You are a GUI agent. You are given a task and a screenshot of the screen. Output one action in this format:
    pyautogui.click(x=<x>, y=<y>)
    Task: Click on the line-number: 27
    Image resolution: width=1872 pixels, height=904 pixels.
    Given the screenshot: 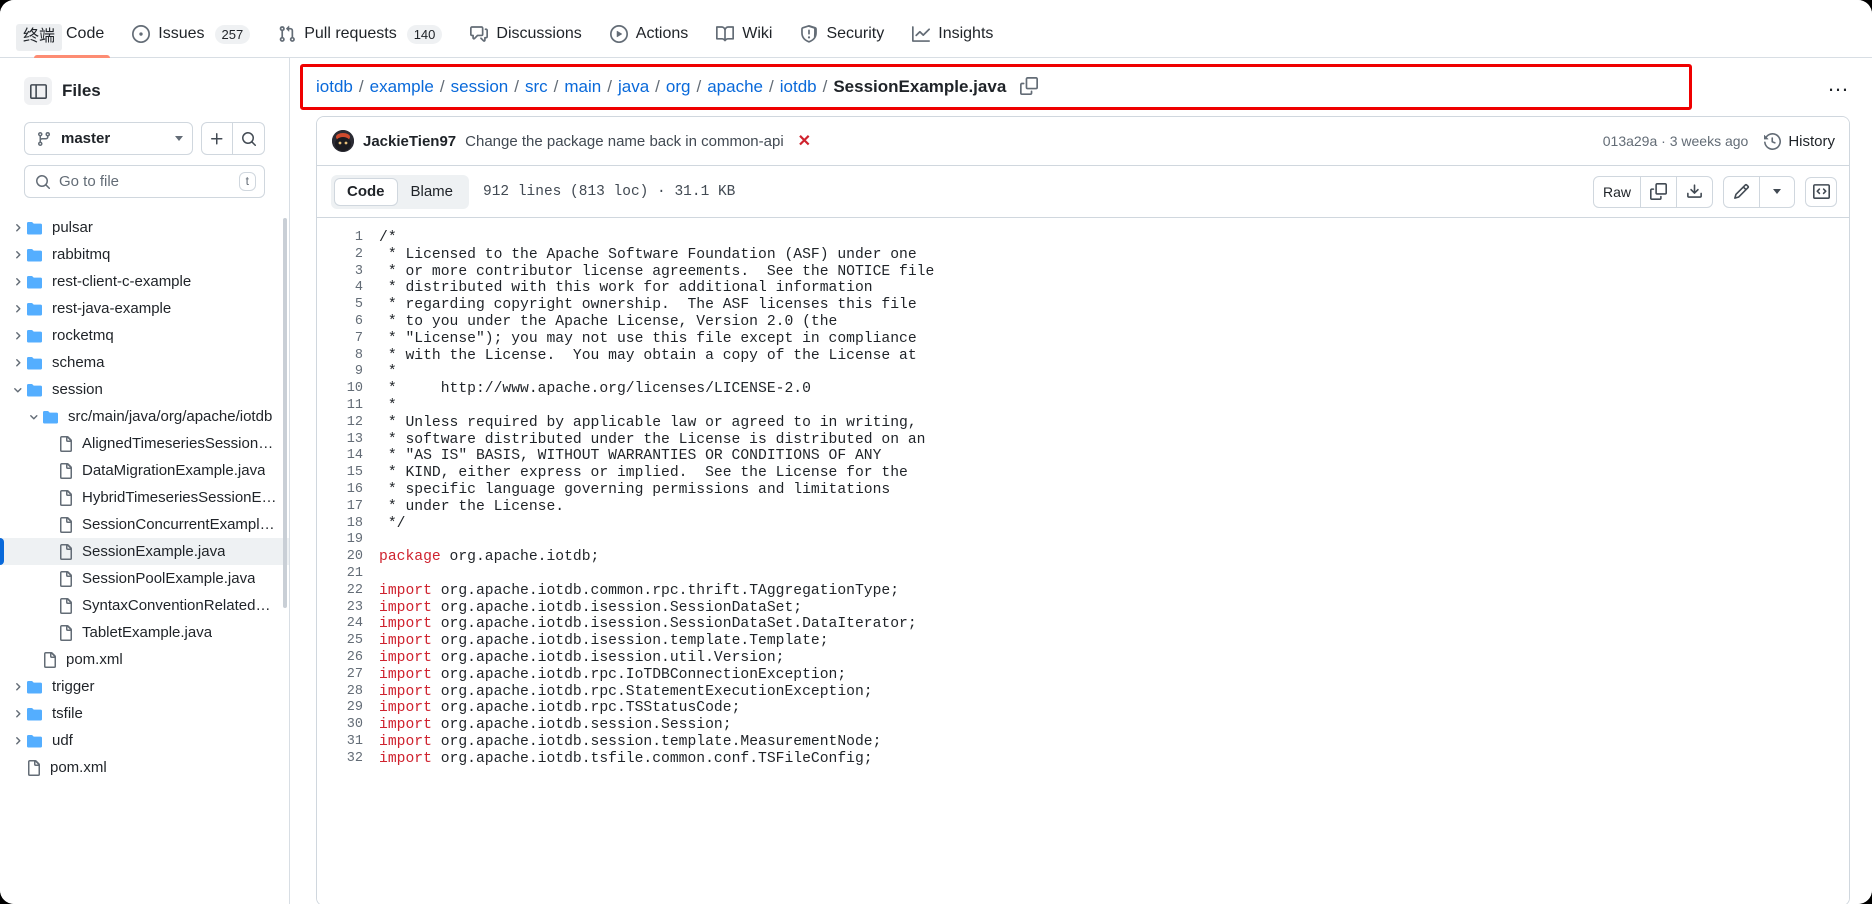 What is the action you would take?
    pyautogui.click(x=348, y=675)
    